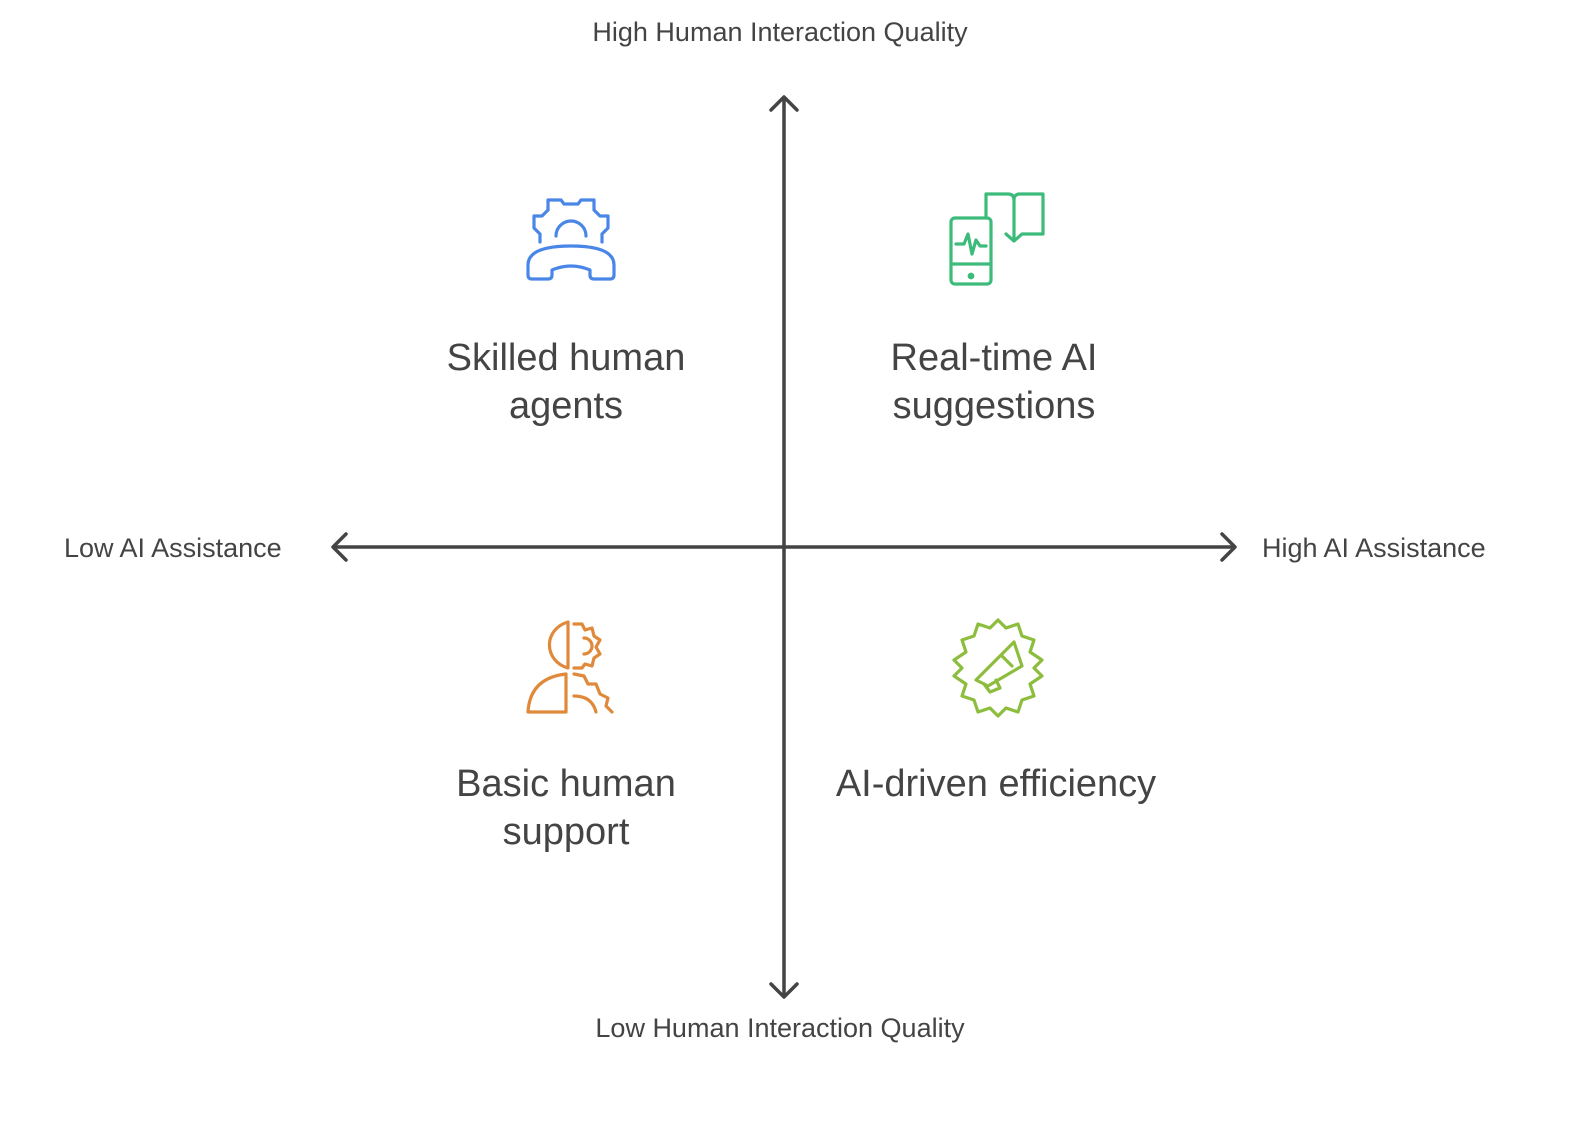  Describe the element at coordinates (994, 382) in the screenshot. I see `quadrant-top-right-label: Real-time AI suggestions` at that location.